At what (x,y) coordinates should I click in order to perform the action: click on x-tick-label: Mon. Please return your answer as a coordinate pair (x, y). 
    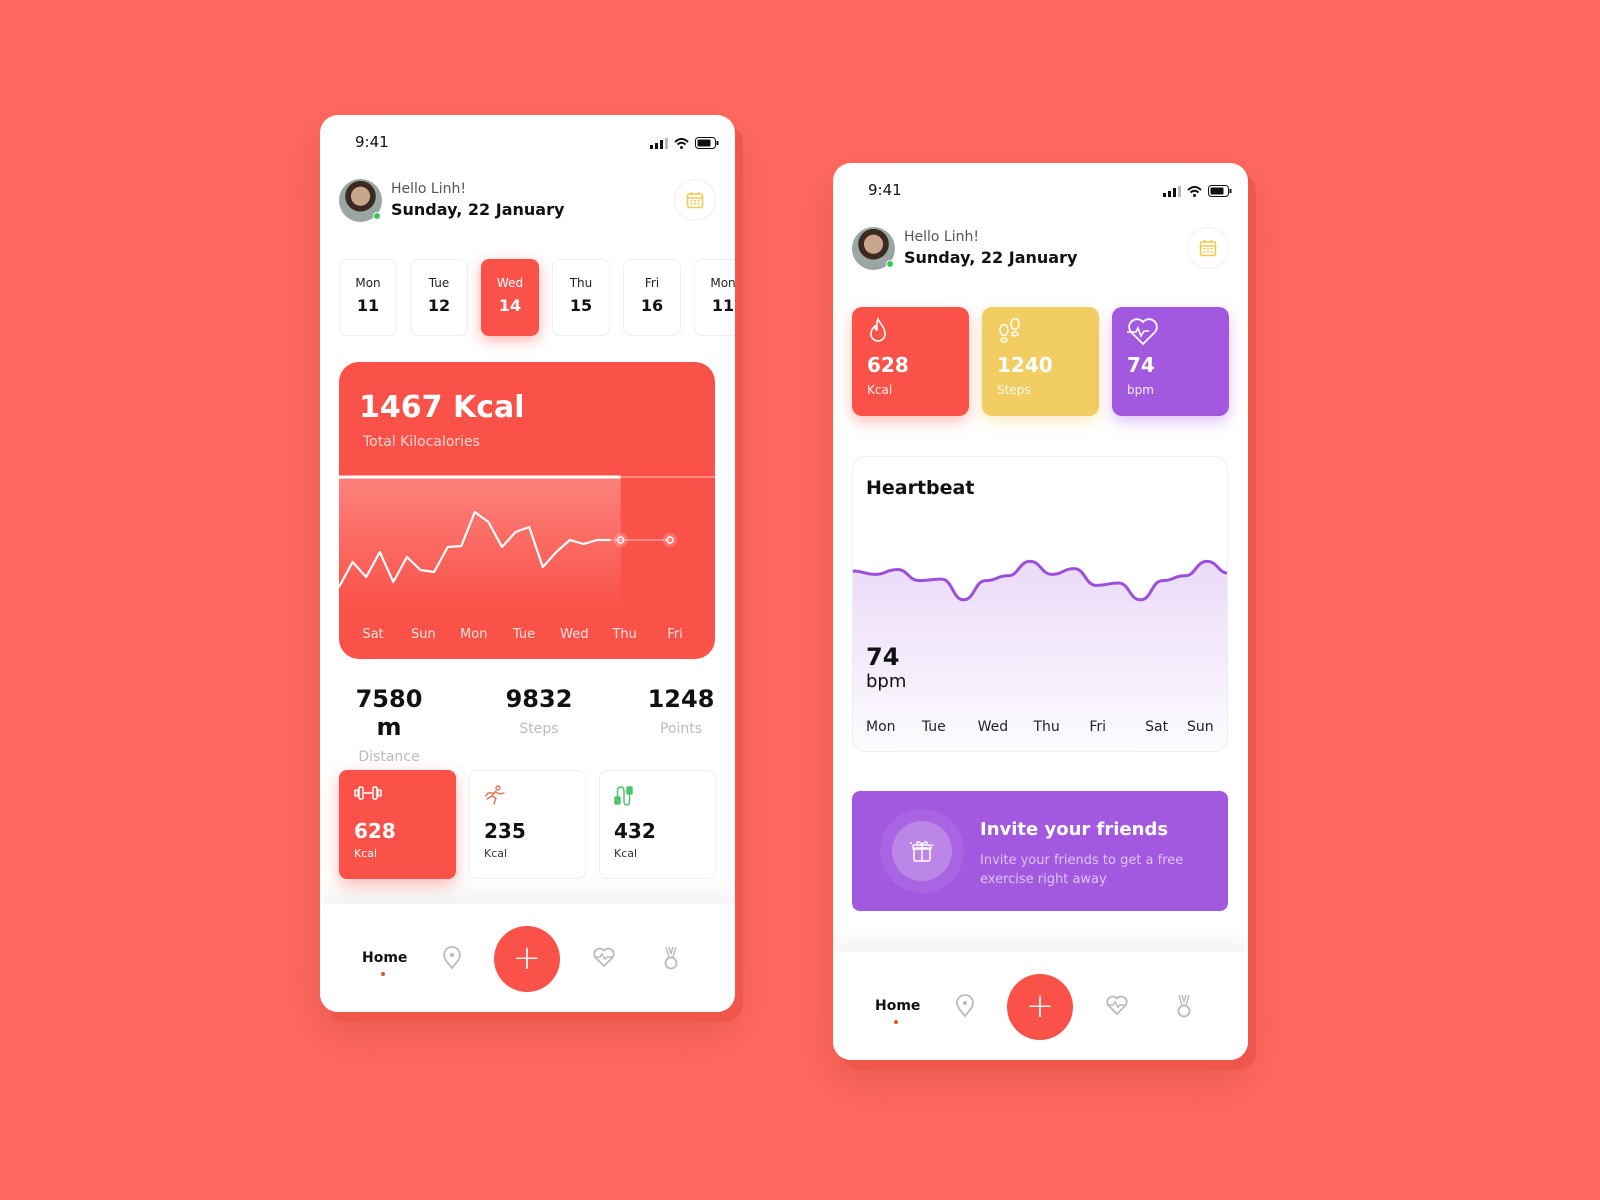
    Looking at the image, I should click on (473, 634).